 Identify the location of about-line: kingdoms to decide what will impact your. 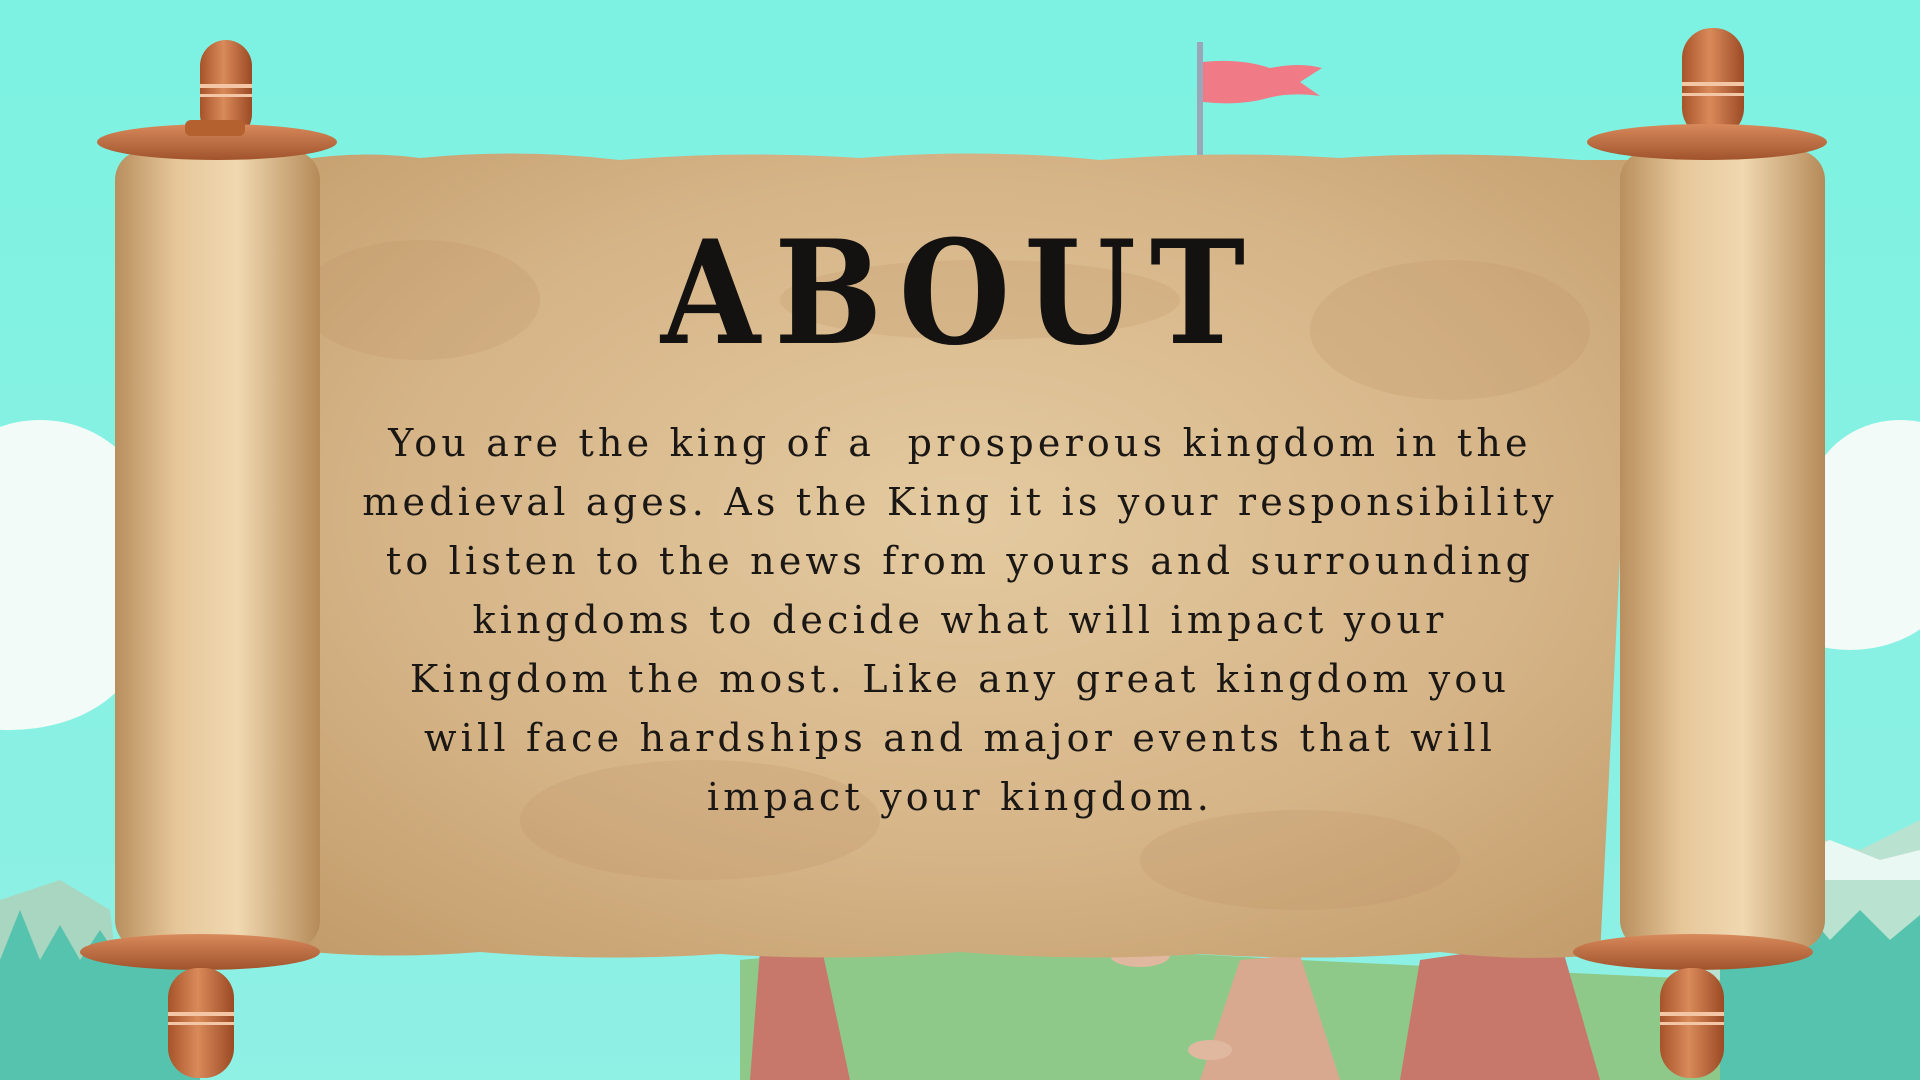
(960, 620).